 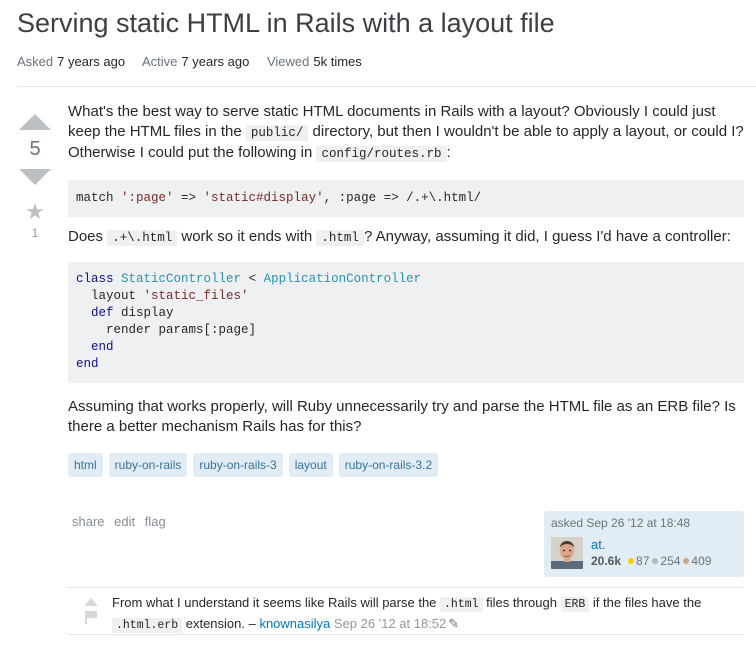 What do you see at coordinates (651, 561) in the screenshot?
I see `user-stats: 20.6k 87 254 409` at bounding box center [651, 561].